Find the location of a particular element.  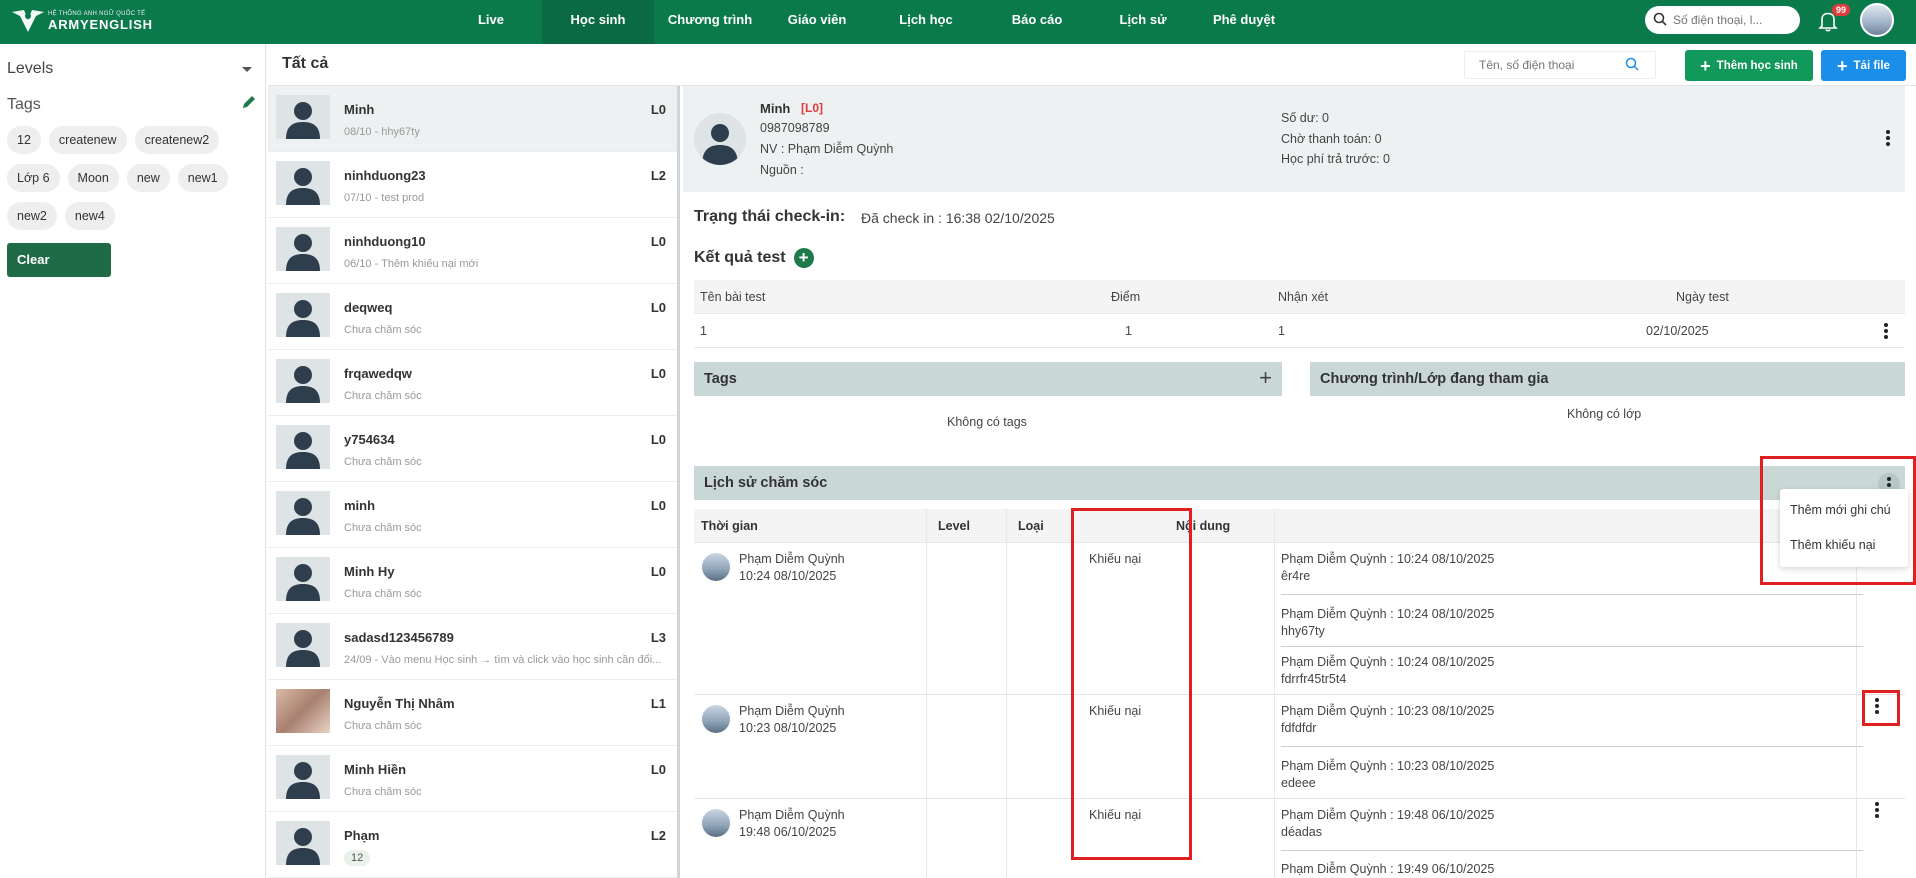

add-tag-icon: + is located at coordinates (1265, 378).